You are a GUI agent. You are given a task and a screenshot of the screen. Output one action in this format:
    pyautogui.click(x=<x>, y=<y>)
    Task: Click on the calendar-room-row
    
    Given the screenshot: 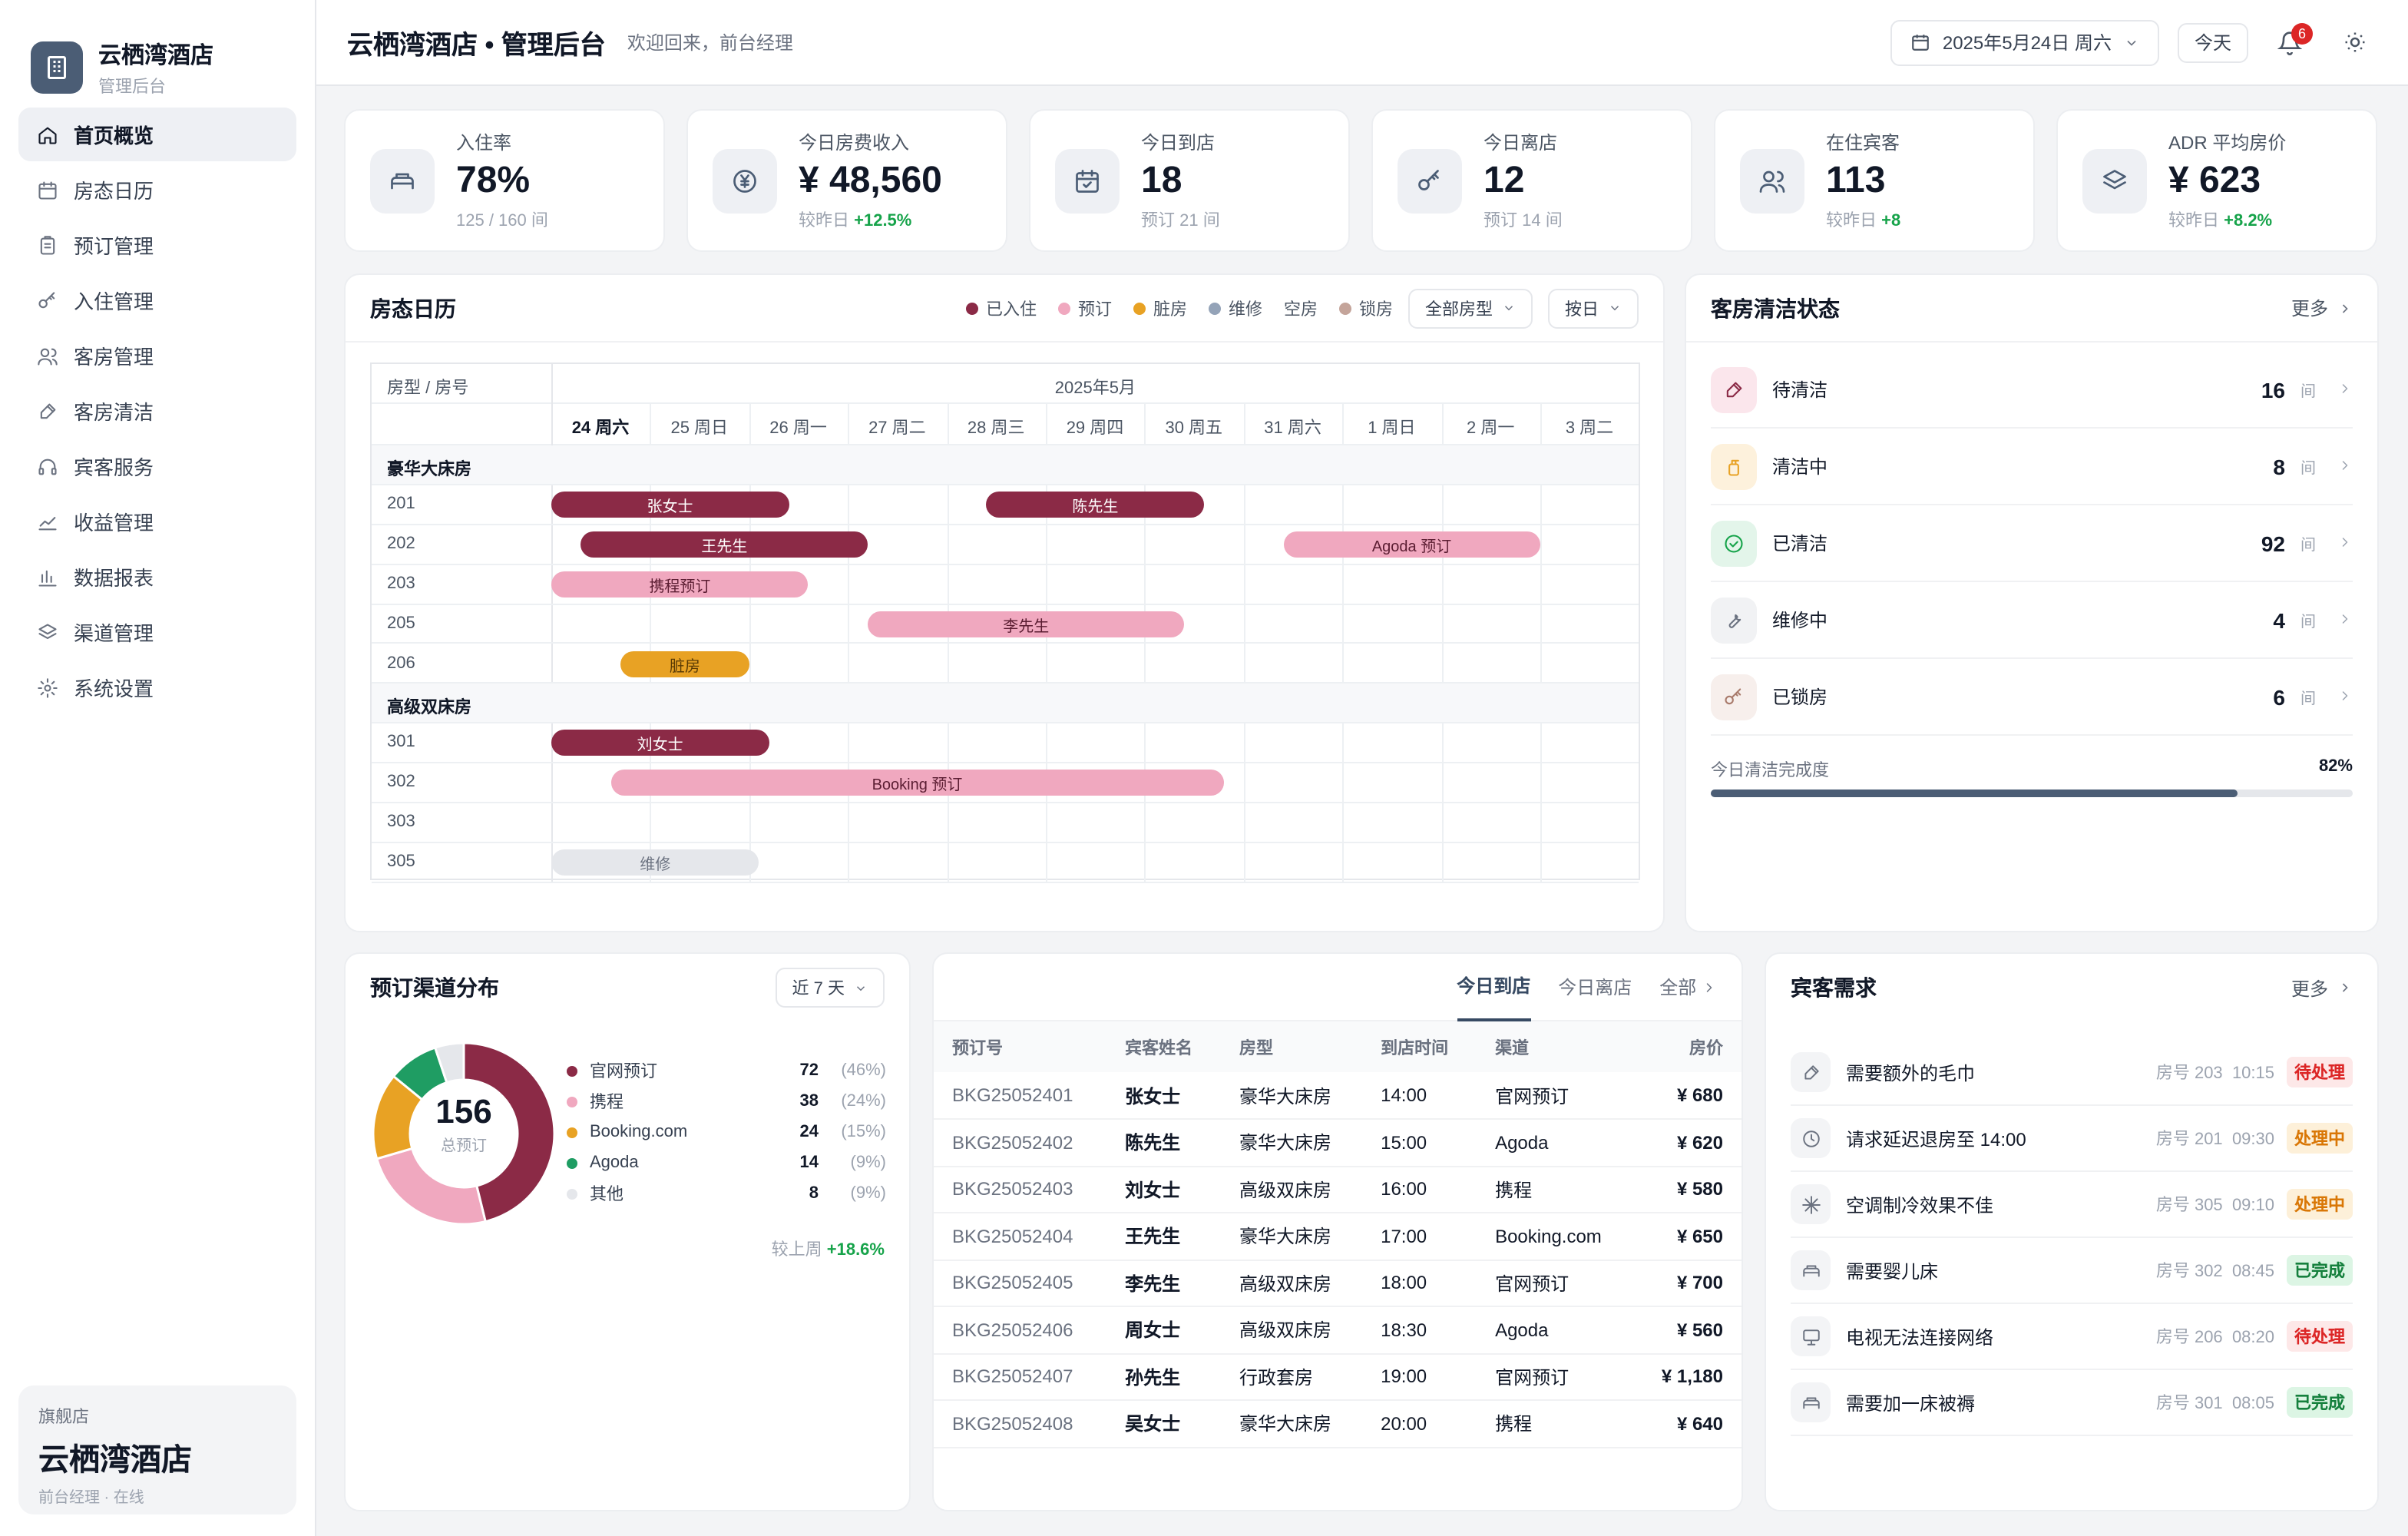 What is the action you would take?
    pyautogui.click(x=1006, y=823)
    